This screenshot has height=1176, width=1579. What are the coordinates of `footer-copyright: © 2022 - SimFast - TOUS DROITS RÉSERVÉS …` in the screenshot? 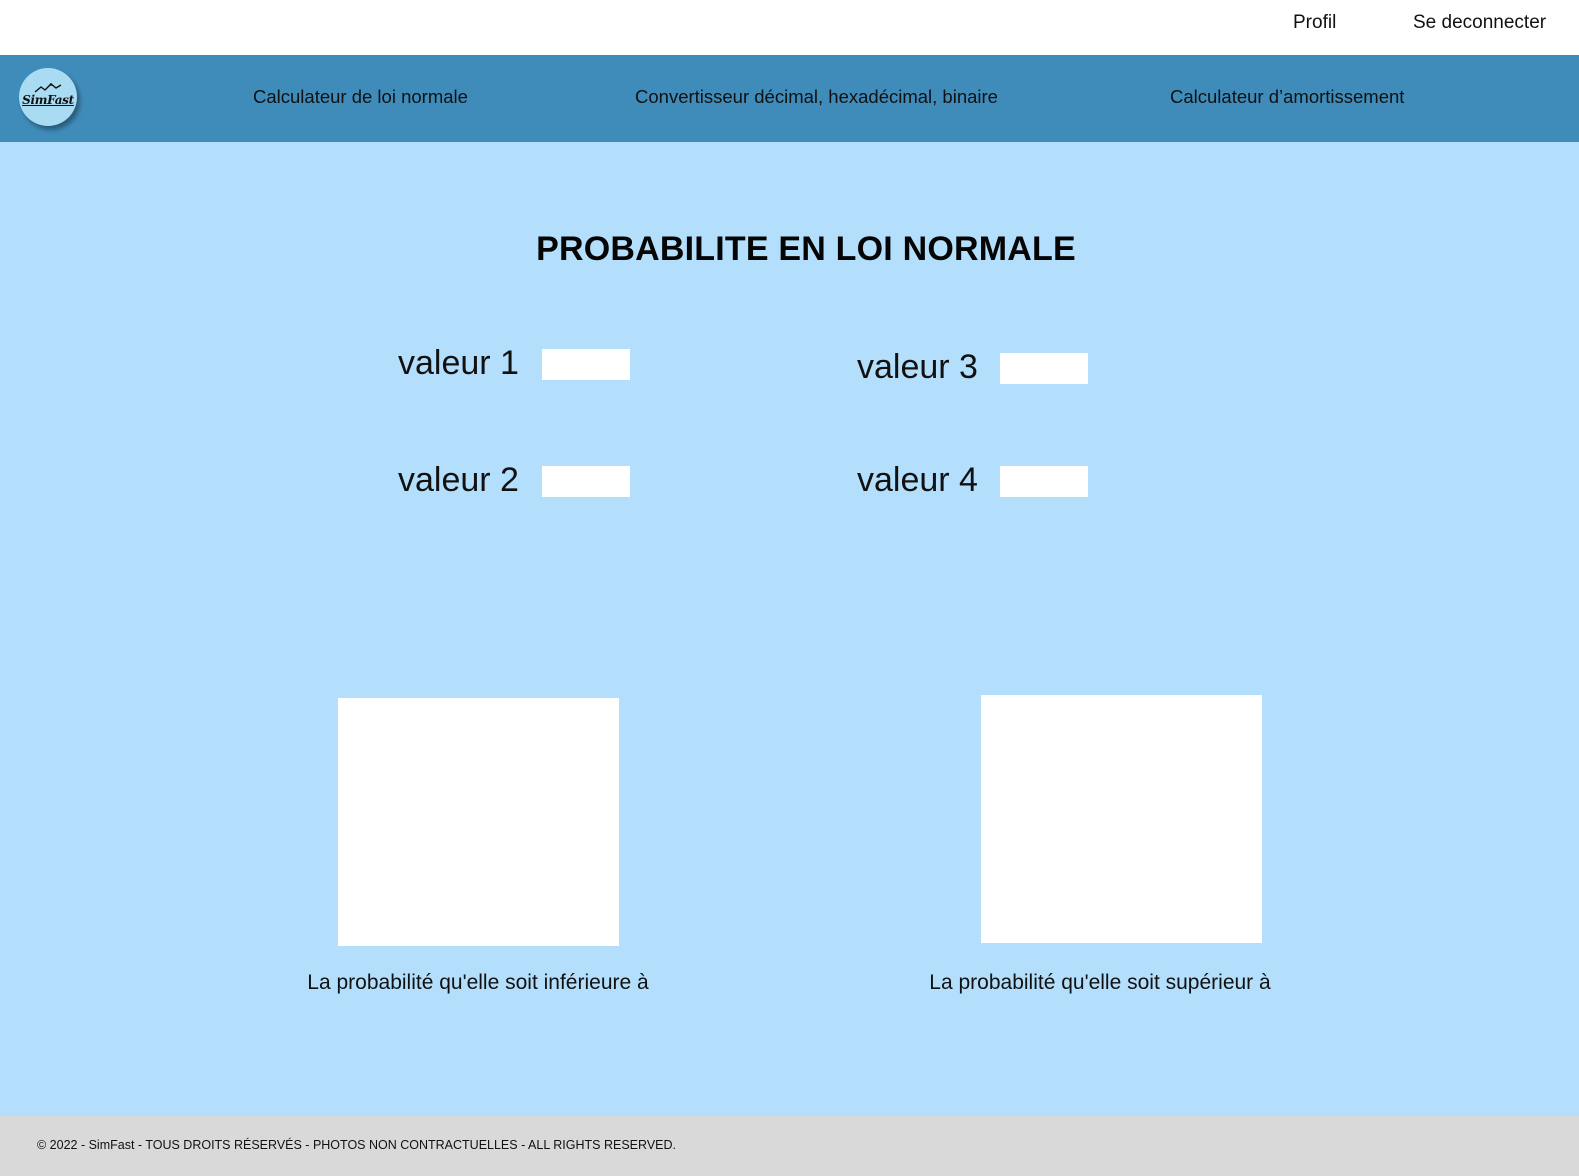 It's located at (356, 1145).